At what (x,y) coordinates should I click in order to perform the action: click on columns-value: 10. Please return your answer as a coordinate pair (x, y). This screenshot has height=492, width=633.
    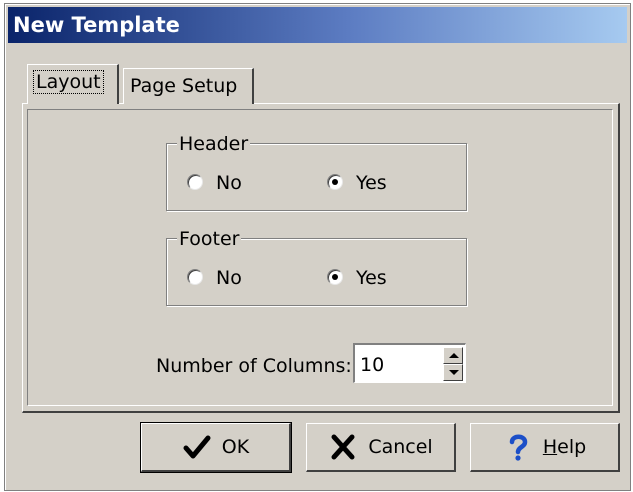
    Looking at the image, I should click on (372, 365).